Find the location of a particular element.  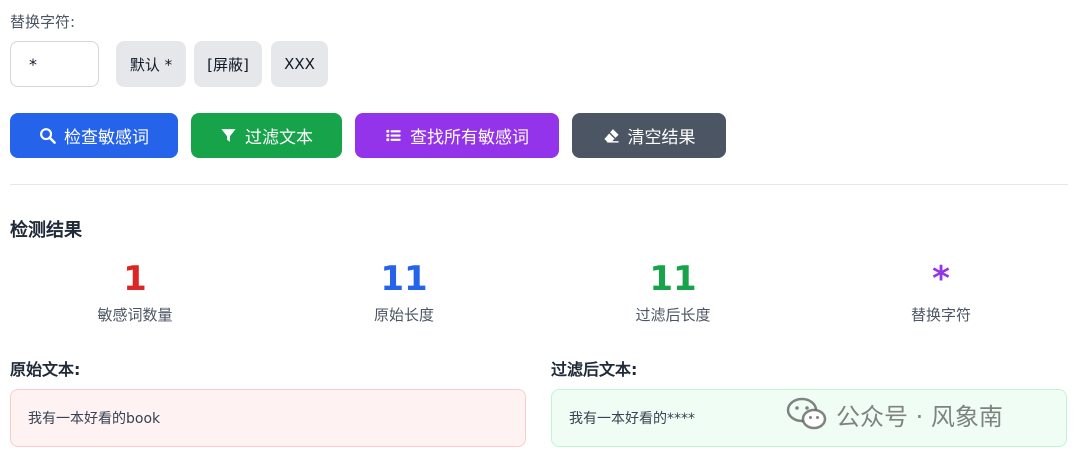

eraser-icon is located at coordinates (611, 135).